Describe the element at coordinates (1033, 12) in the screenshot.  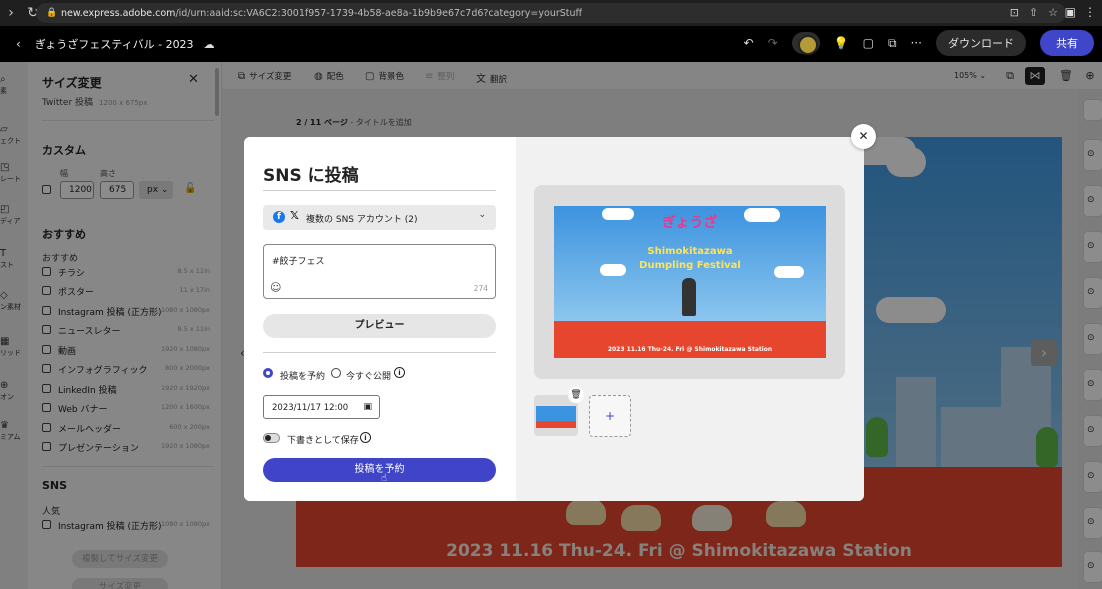
I see `share-page-icon: ⇧` at that location.